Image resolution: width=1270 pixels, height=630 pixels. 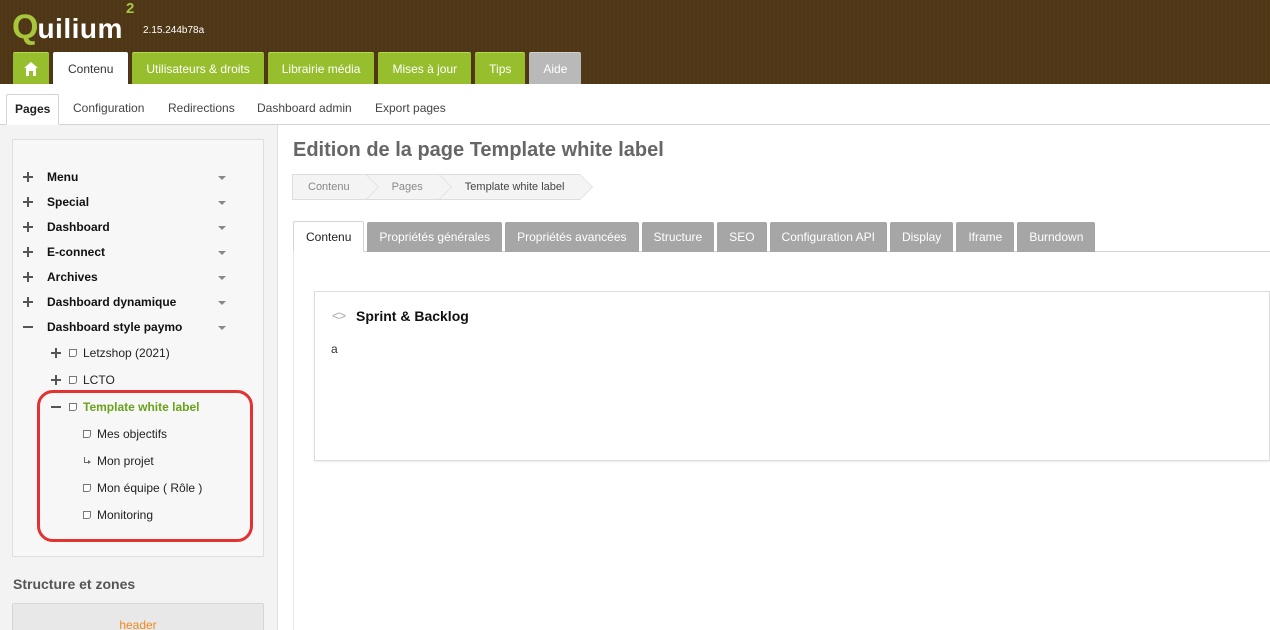 What do you see at coordinates (76, 252) in the screenshot?
I see `tree-item-label: E-connect` at bounding box center [76, 252].